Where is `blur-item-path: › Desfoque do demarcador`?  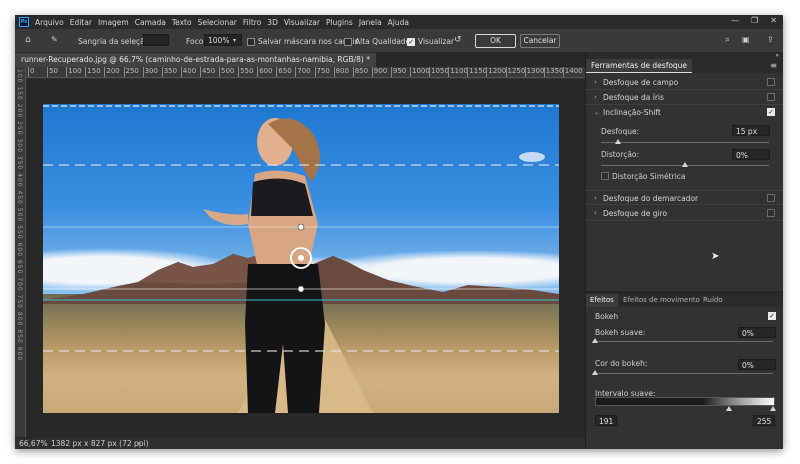
blur-item-path: › Desfoque do demarcador is located at coordinates (684, 197).